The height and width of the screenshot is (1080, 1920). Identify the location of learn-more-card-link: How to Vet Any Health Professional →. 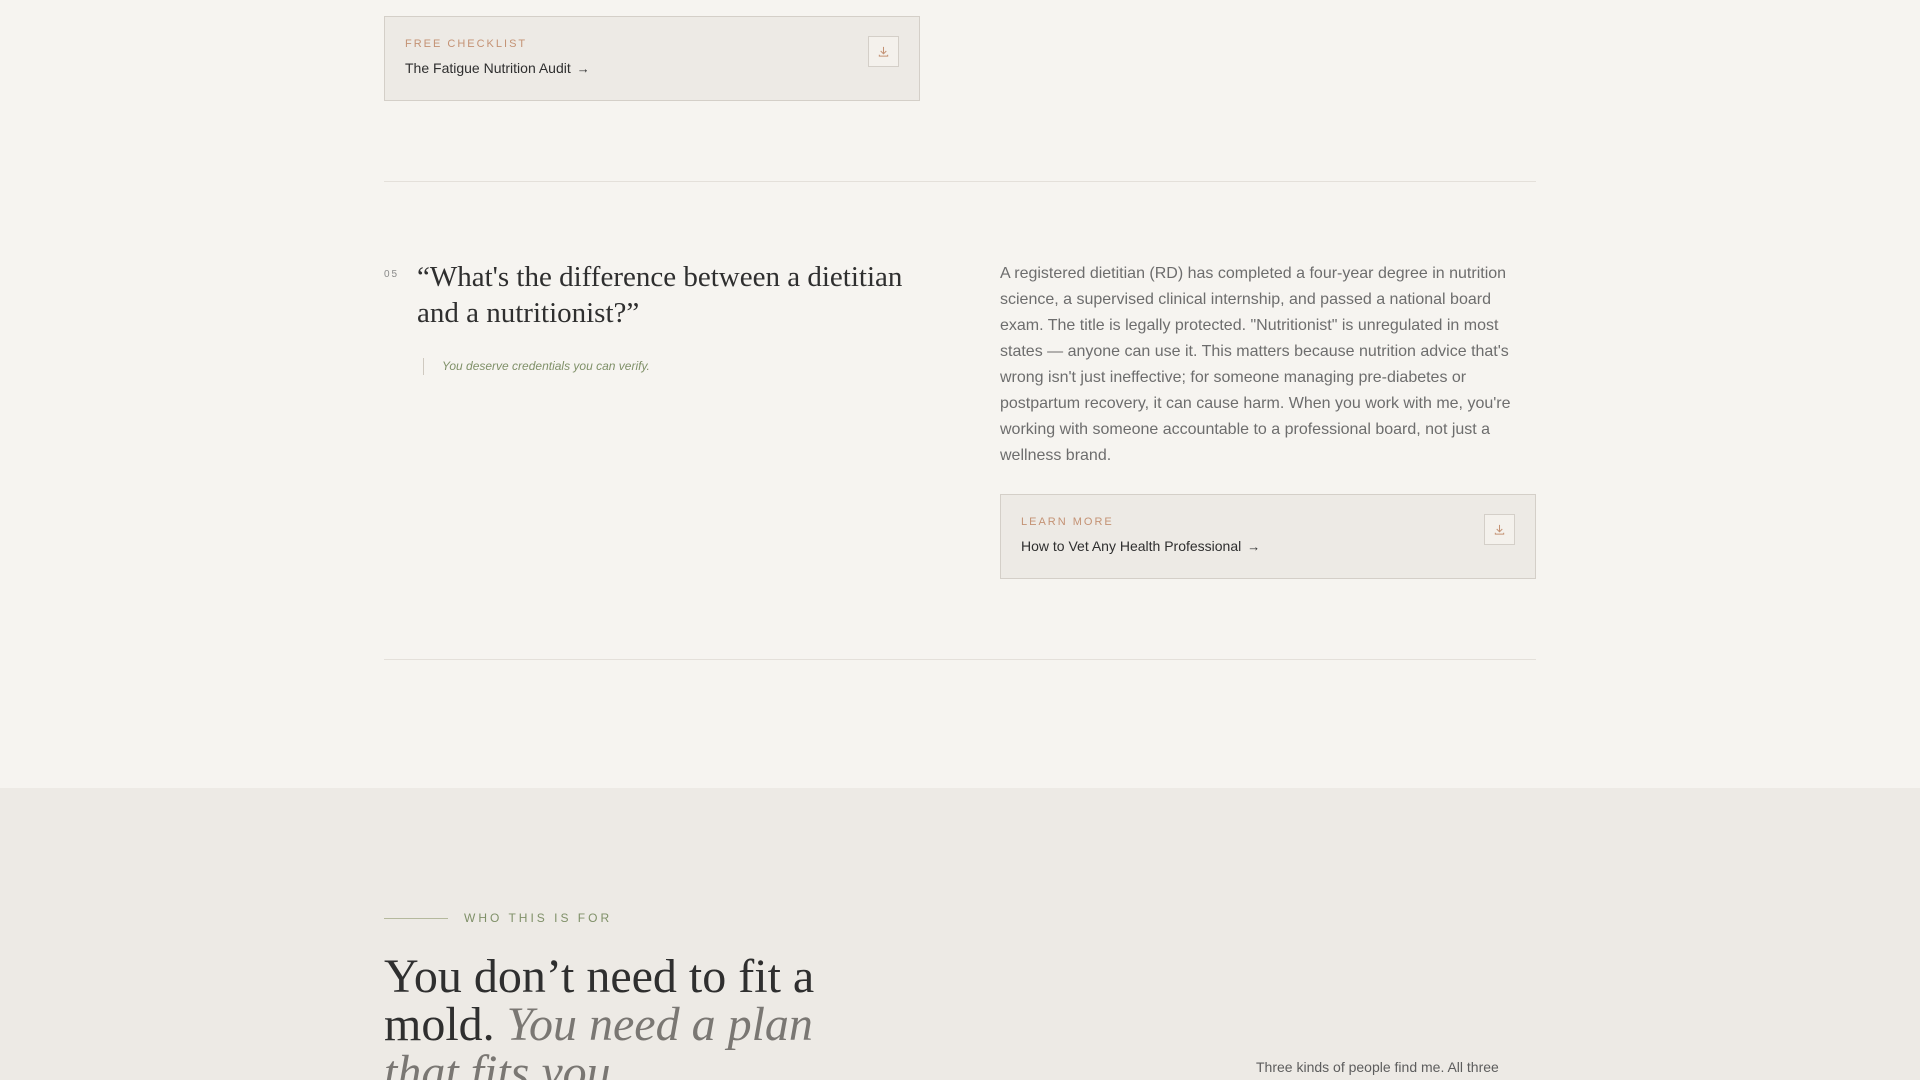
(1140, 546).